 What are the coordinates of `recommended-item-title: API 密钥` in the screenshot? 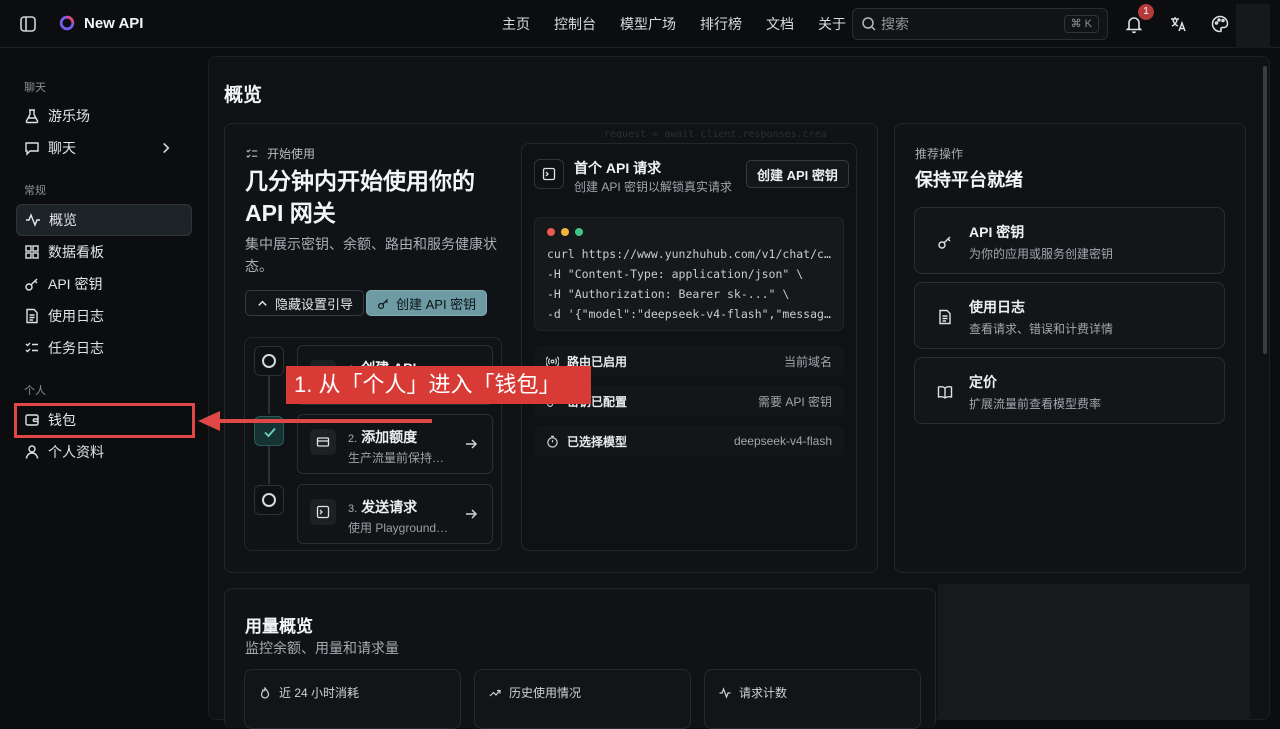 It's located at (997, 232).